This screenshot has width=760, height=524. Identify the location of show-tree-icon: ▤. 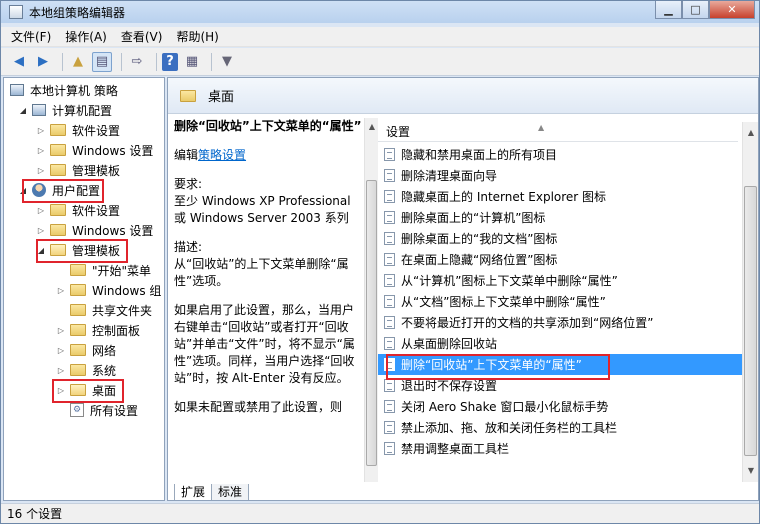
(102, 61).